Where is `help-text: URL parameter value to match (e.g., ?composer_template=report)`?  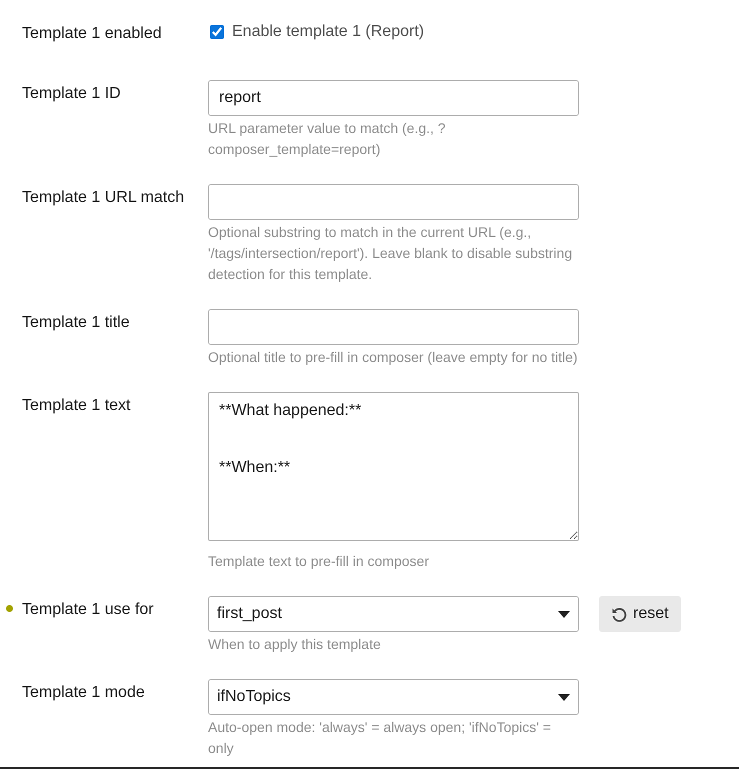 help-text: URL parameter value to match (e.g., ?composer_template=report) is located at coordinates (327, 139).